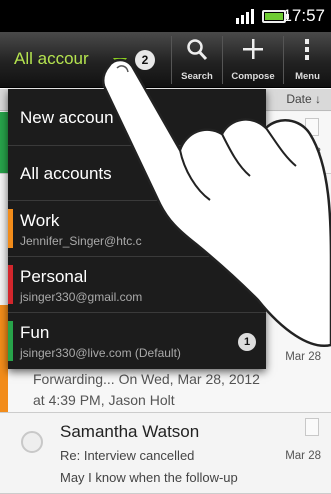 The height and width of the screenshot is (494, 331). Describe the element at coordinates (130, 431) in the screenshot. I see `email-sender: Samantha Watson` at that location.